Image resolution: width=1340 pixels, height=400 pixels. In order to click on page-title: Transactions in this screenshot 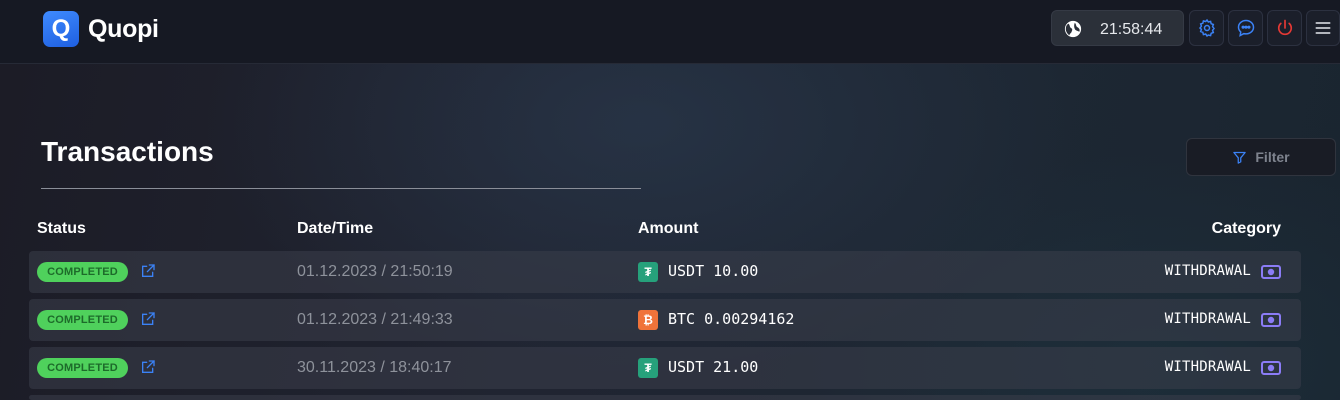, I will do `click(127, 151)`.